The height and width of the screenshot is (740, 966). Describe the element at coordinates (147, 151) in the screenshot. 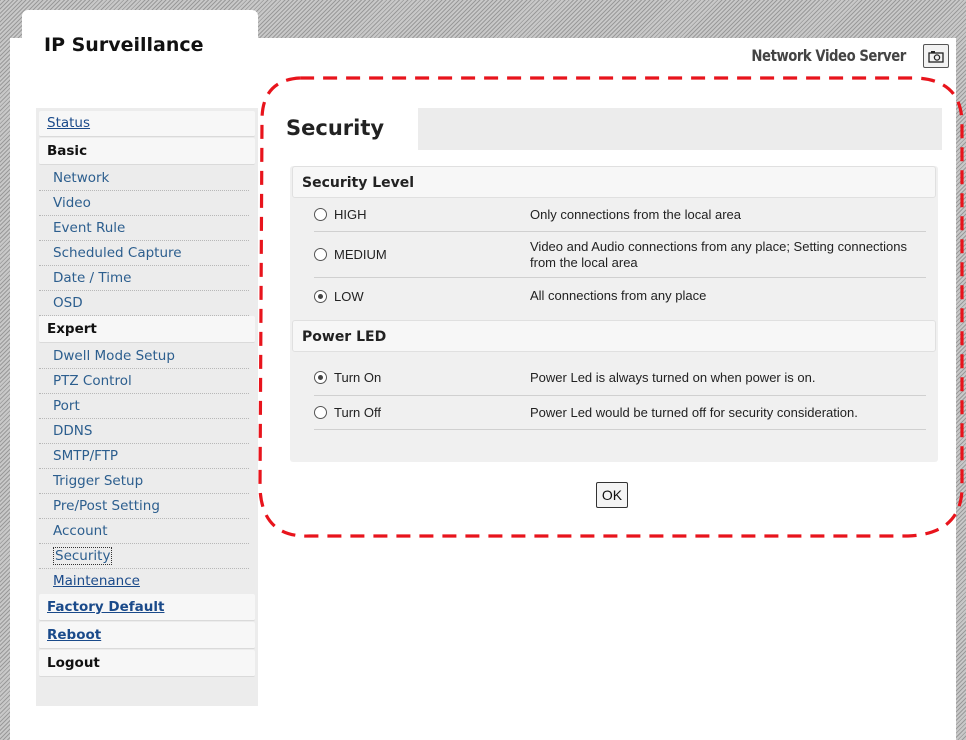

I see `sidebar-section-basic: Basic` at that location.